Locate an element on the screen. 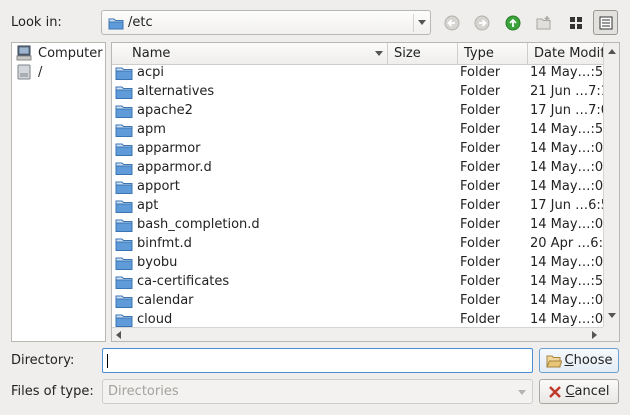 Image resolution: width=630 pixels, height=415 pixels. directory-input is located at coordinates (317, 360).